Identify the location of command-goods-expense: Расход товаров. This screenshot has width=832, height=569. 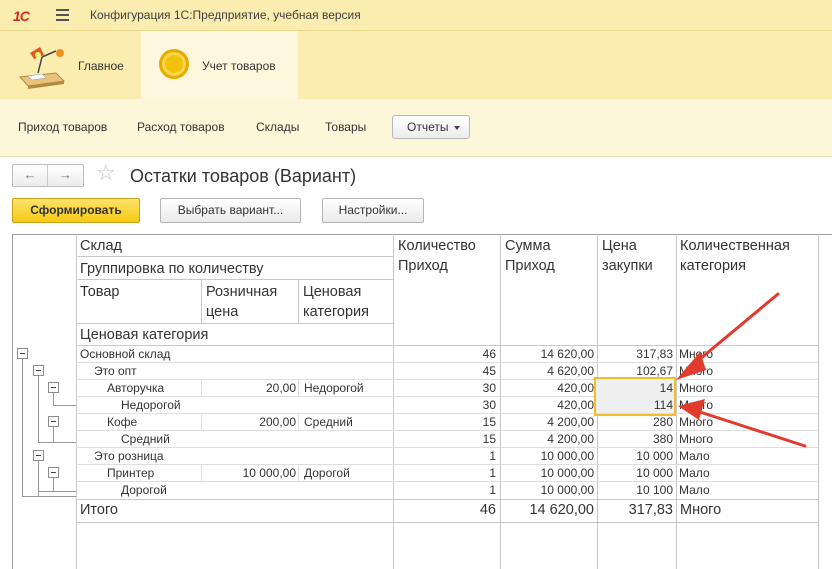
(181, 127).